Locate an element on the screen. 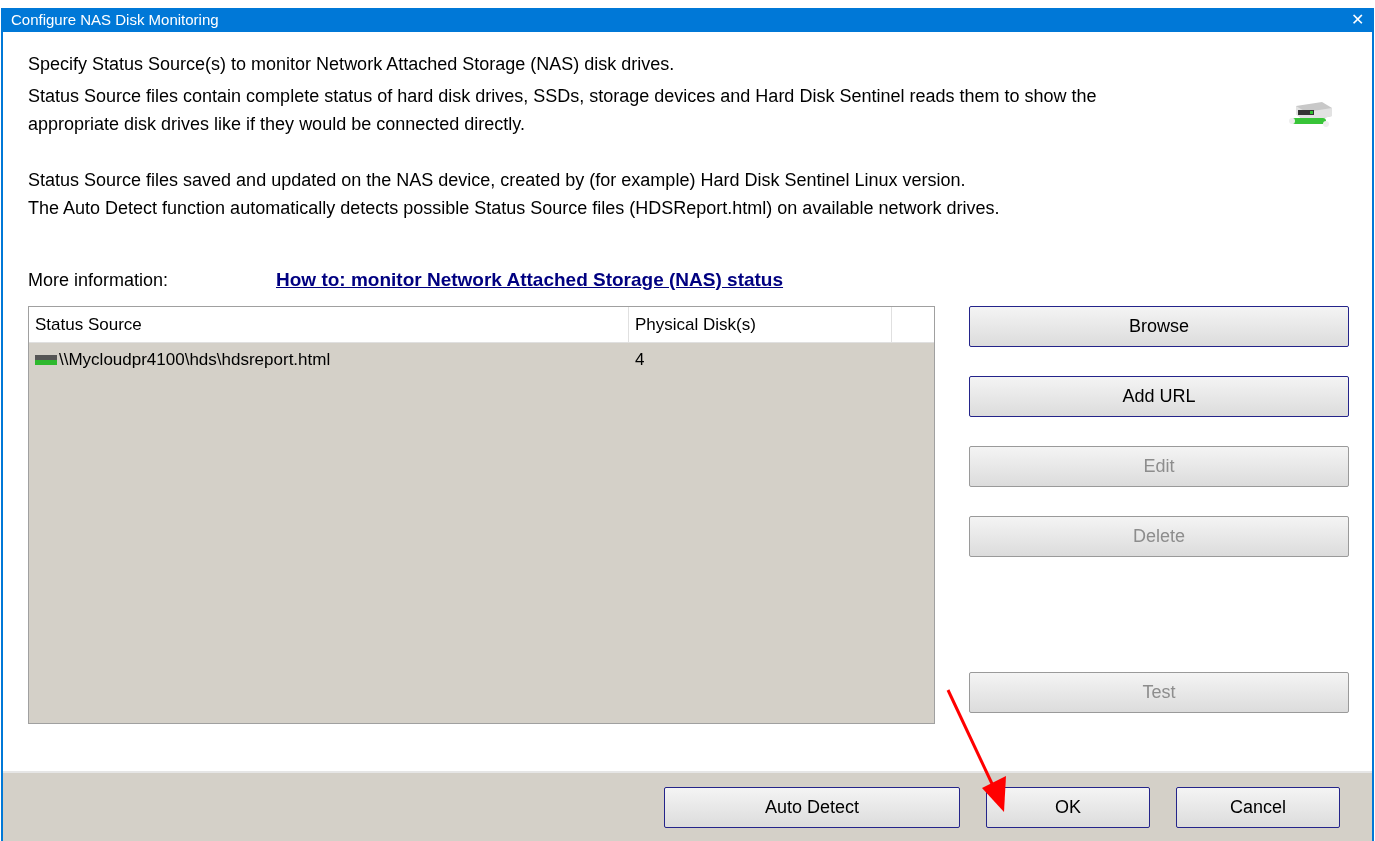  dialog-button: Cancel is located at coordinates (1258, 807).